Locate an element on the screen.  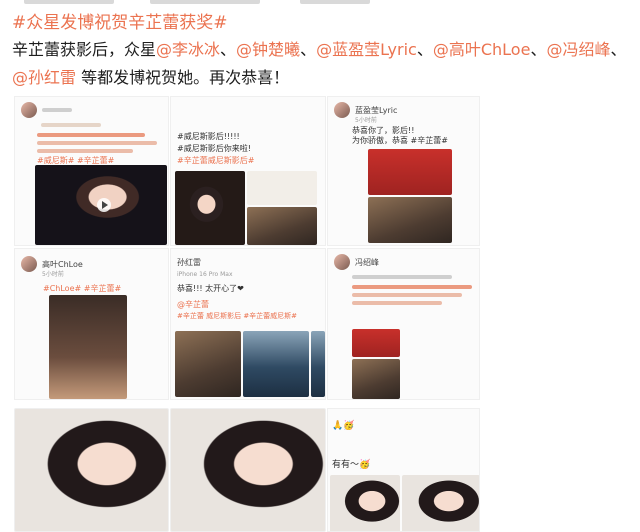
mention-gao-ye: @高叶ChLoe is located at coordinates (482, 49).